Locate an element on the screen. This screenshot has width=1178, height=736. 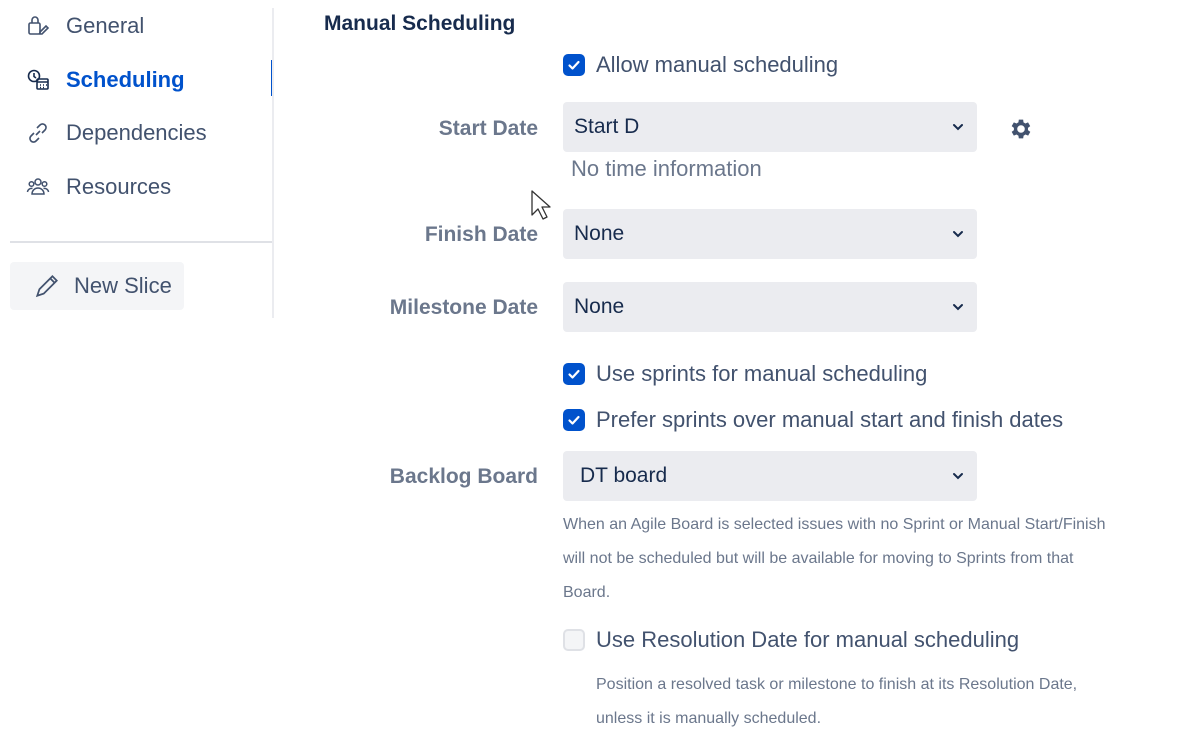
scheduling-calendar-icon is located at coordinates (38, 80).